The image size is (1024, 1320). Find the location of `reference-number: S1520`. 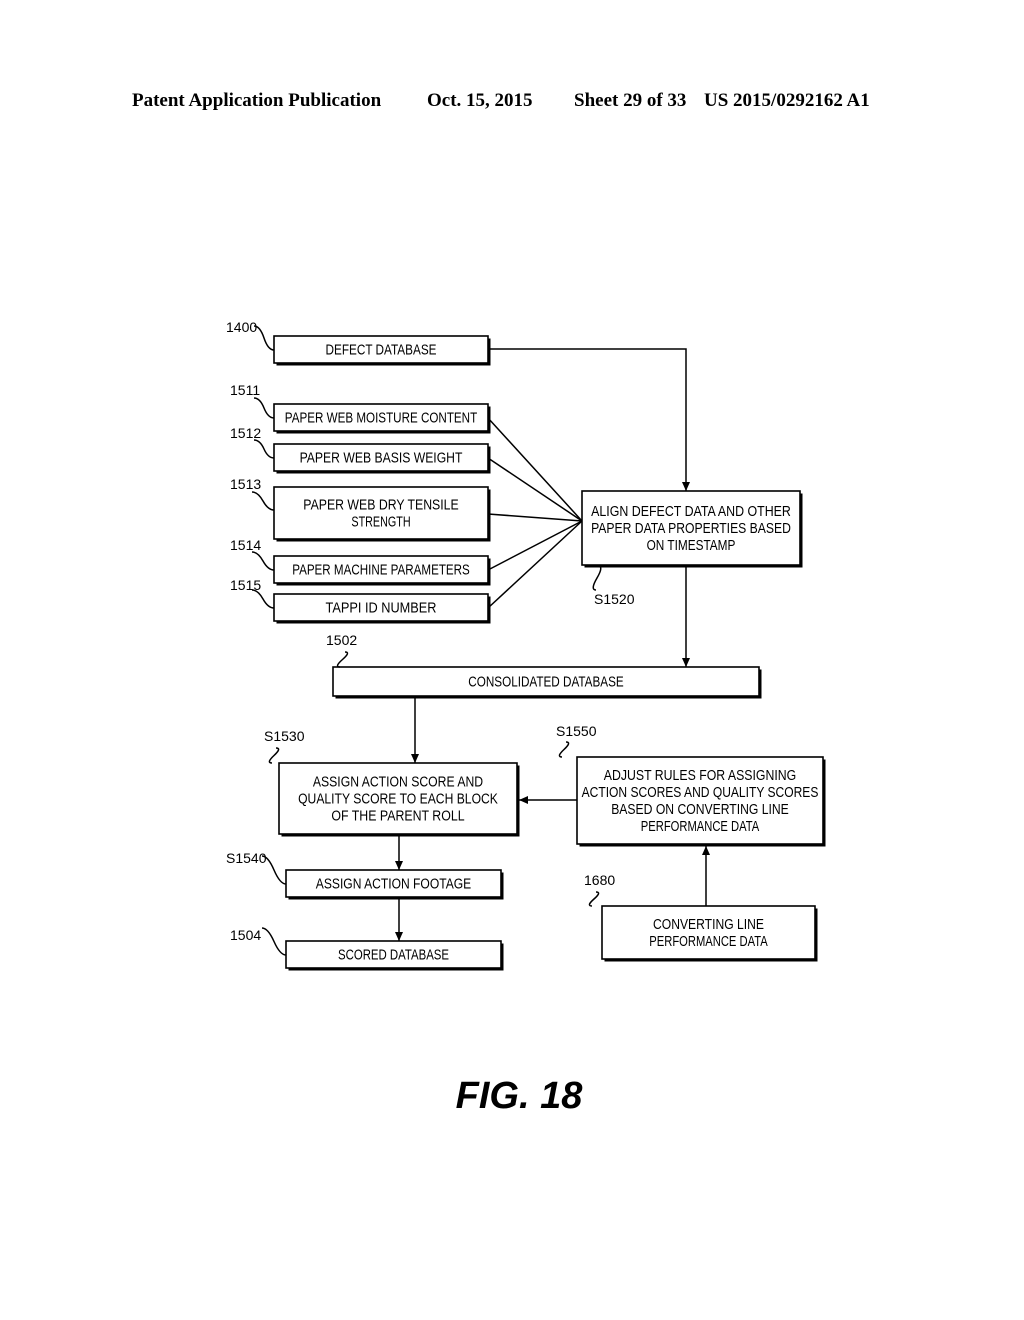

reference-number: S1520 is located at coordinates (614, 599).